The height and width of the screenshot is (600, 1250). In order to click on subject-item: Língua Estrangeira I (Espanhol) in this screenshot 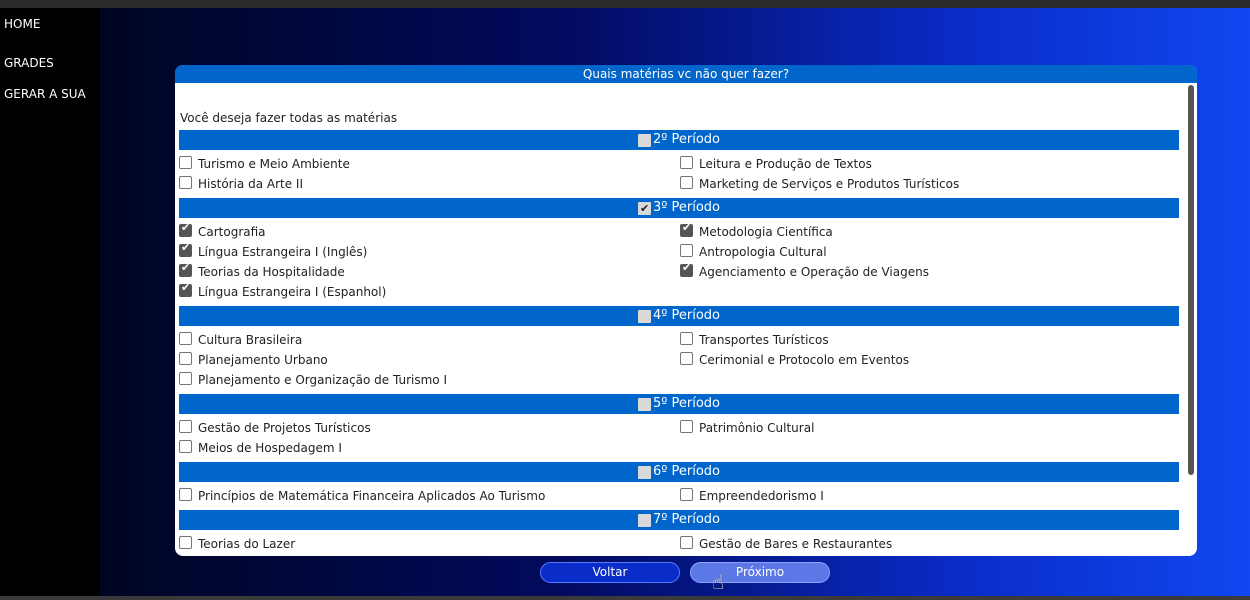, I will do `click(429, 291)`.